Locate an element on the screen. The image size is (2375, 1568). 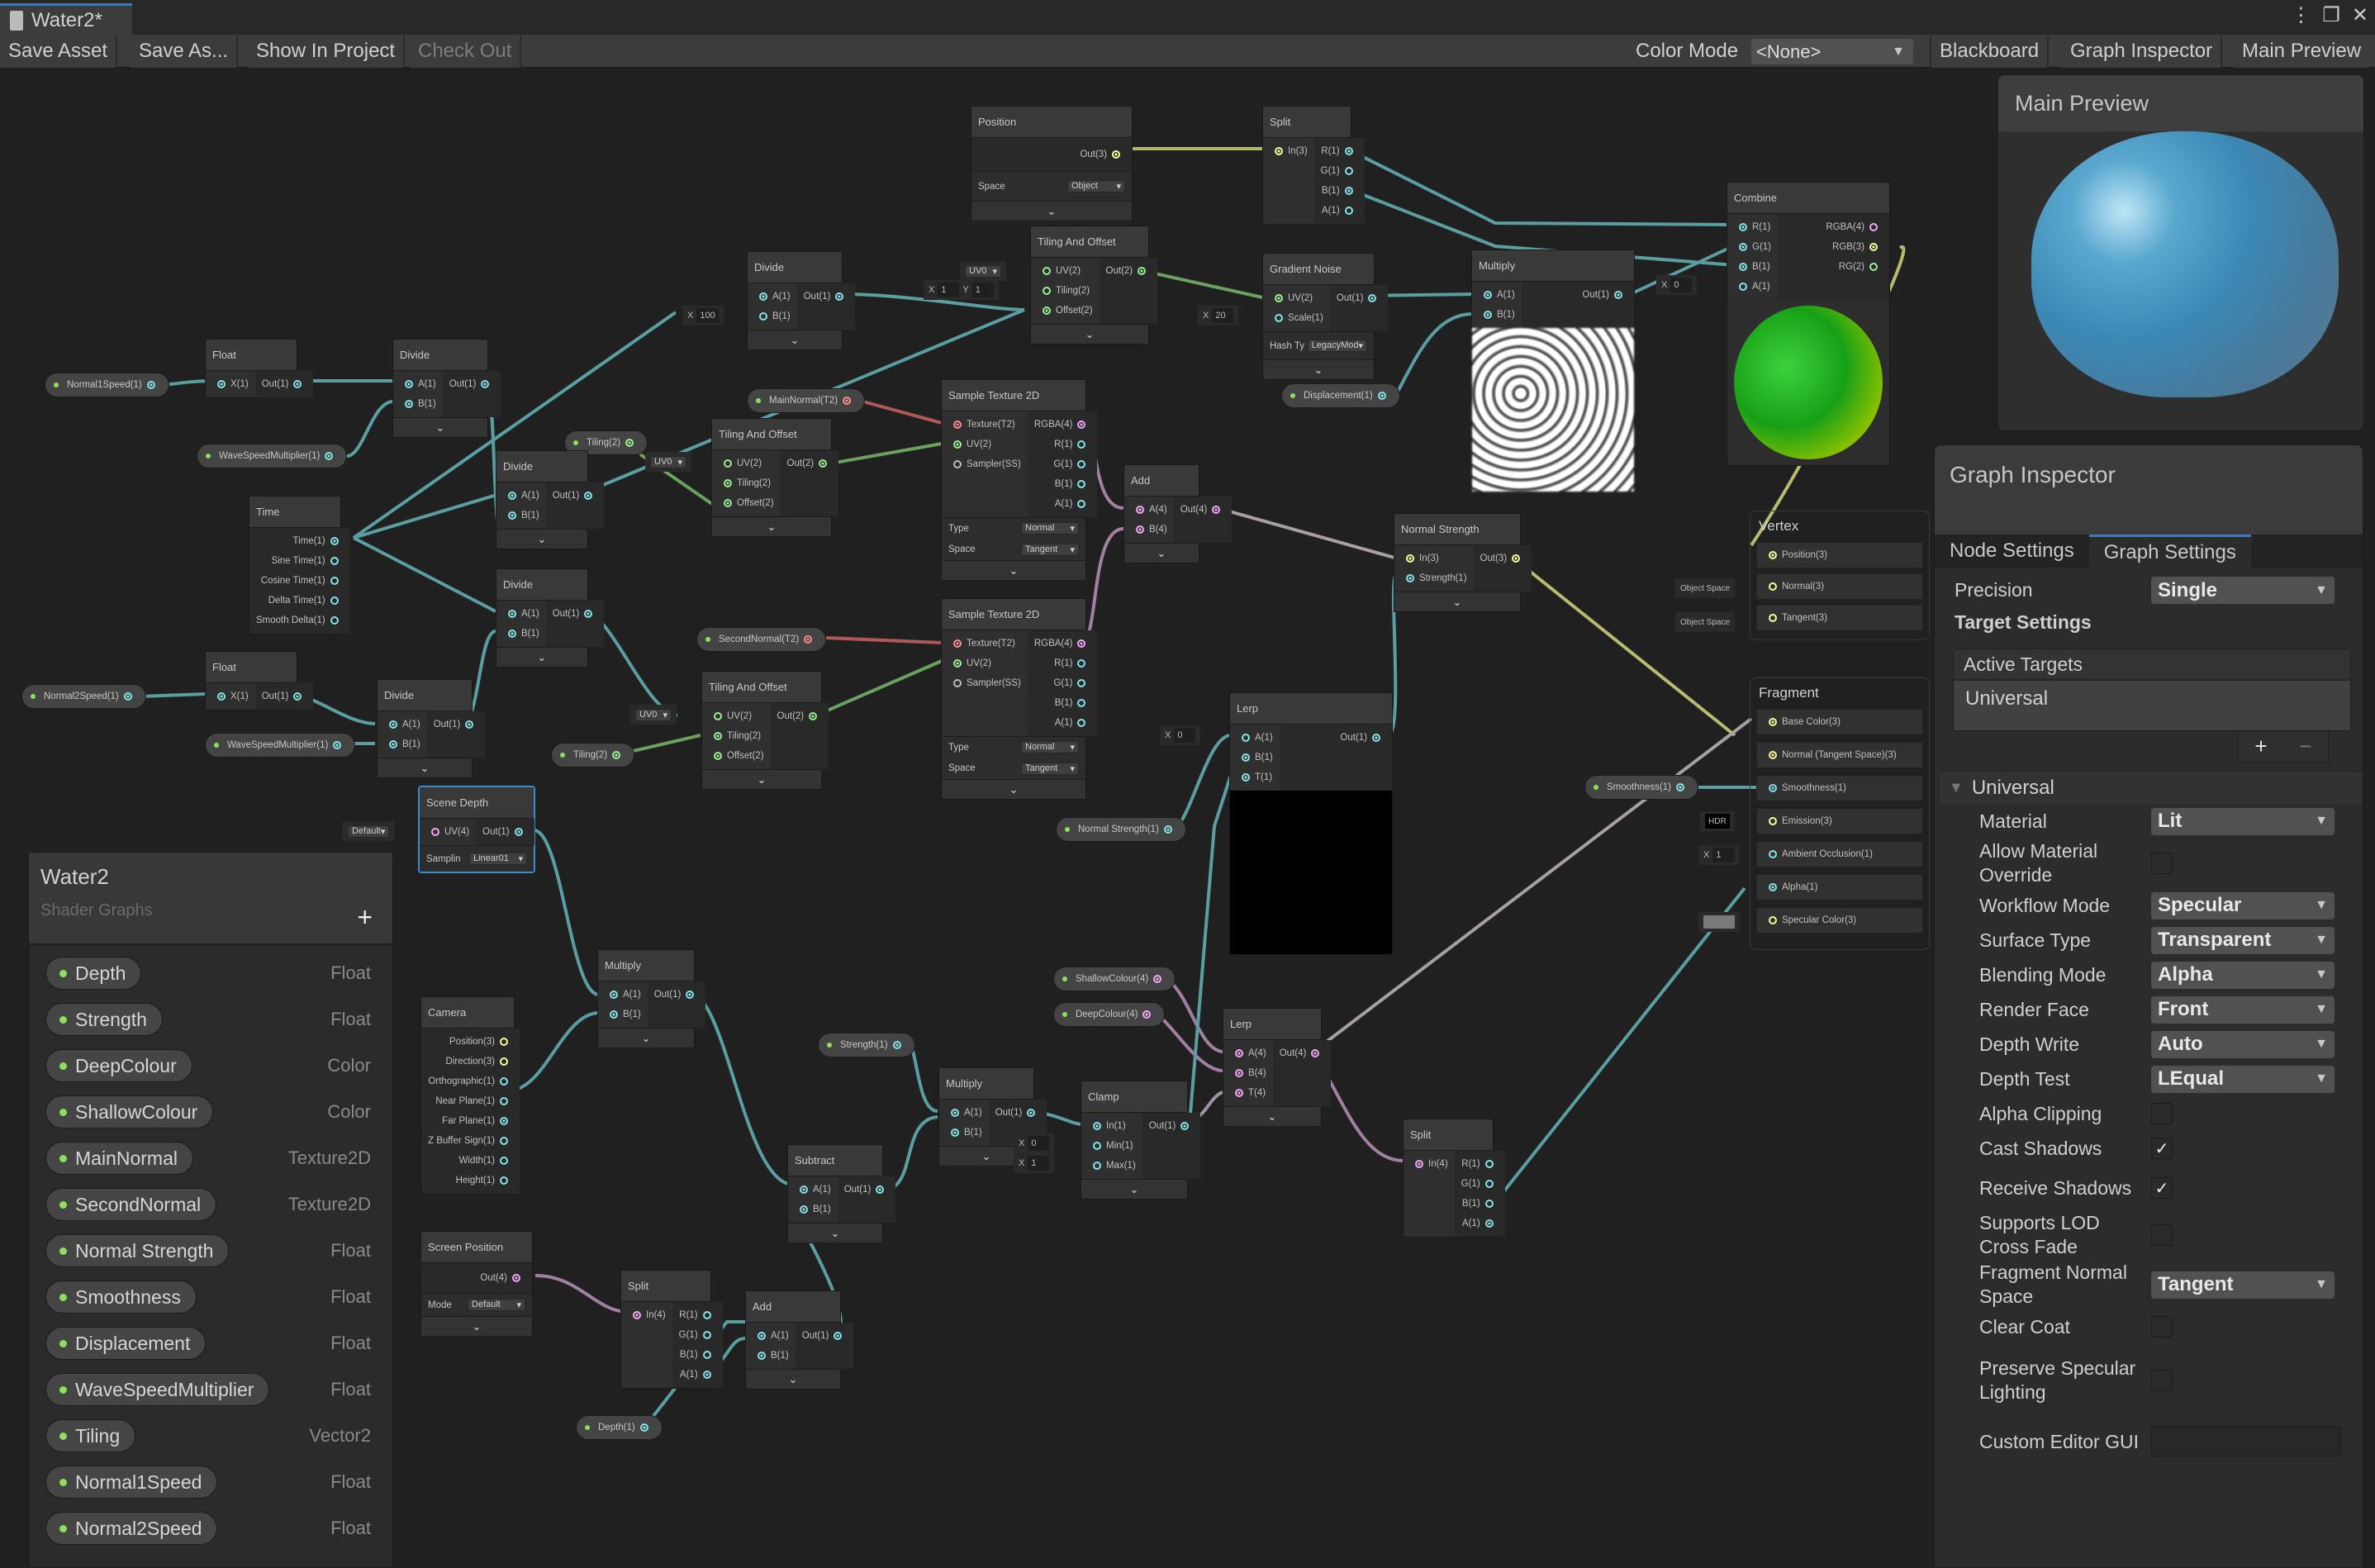
multiply-node: Multiply A(1) B(1) Out(1) is located at coordinates (1553, 370).